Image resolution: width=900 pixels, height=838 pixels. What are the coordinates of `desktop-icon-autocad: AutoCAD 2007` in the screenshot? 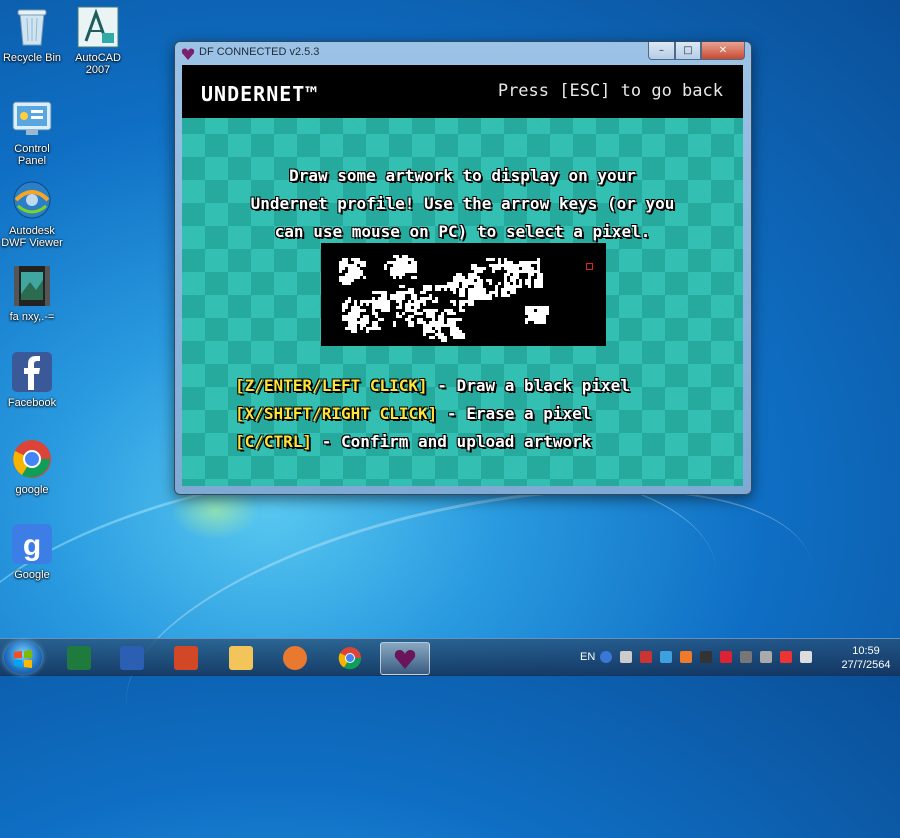 It's located at (98, 40).